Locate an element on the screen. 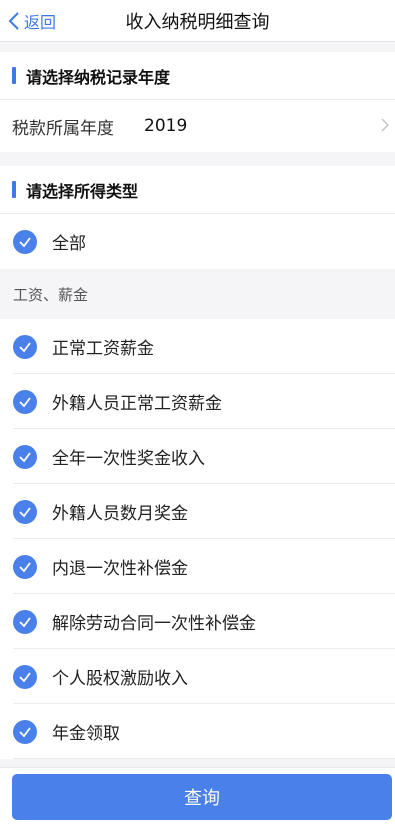 The height and width of the screenshot is (824, 395). income-type-checkbox-row: 外籍人员正常工资薪金 is located at coordinates (197, 401).